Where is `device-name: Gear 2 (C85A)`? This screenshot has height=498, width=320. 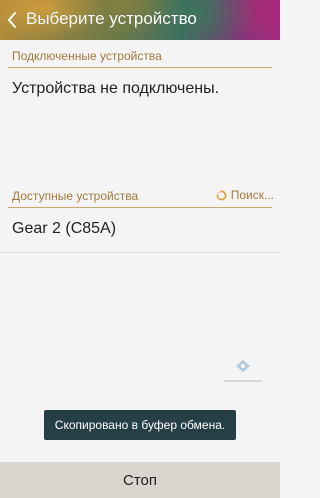
device-name: Gear 2 (C85A) is located at coordinates (64, 228).